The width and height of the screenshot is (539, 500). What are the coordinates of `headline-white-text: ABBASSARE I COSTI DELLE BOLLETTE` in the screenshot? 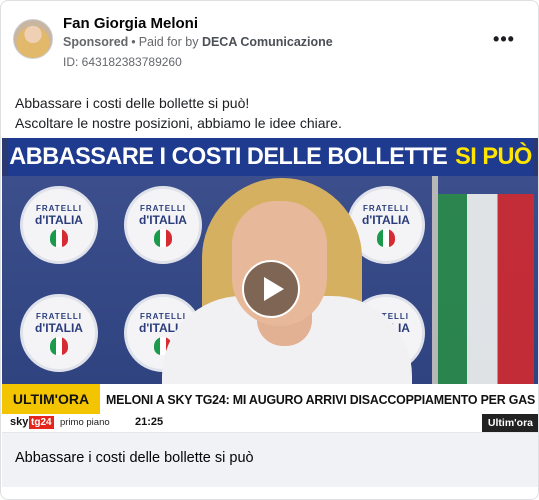 It's located at (228, 156).